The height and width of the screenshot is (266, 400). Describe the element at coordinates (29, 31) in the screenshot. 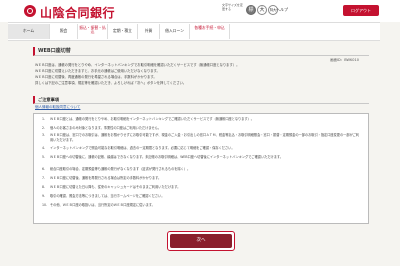

I see `nav-item-home: ホーム` at that location.